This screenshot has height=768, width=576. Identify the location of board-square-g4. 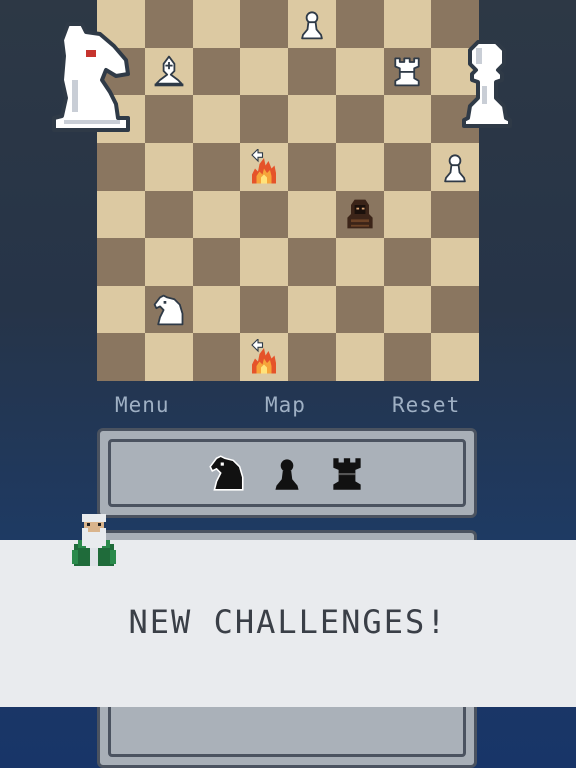
(407, 214).